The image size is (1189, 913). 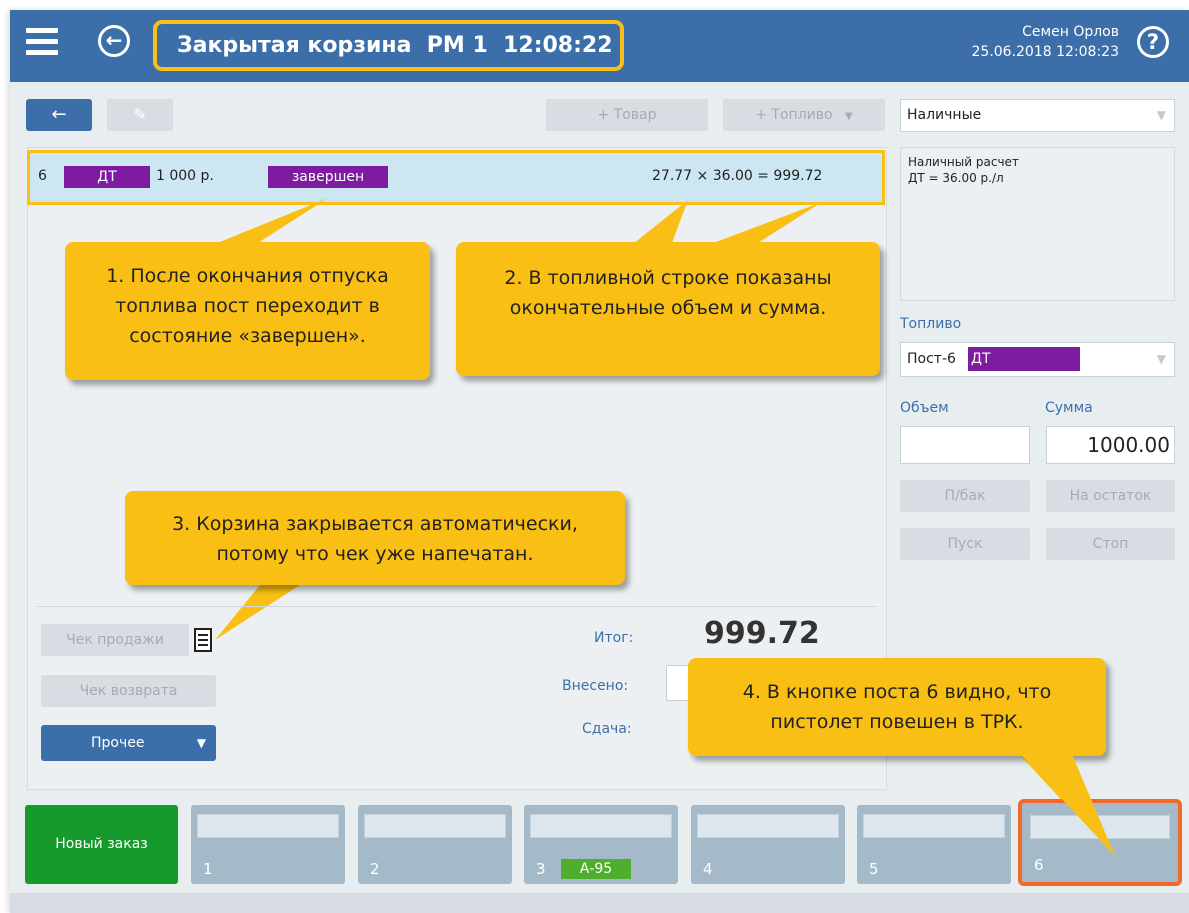 I want to click on edit-button: ✎, so click(x=140, y=115).